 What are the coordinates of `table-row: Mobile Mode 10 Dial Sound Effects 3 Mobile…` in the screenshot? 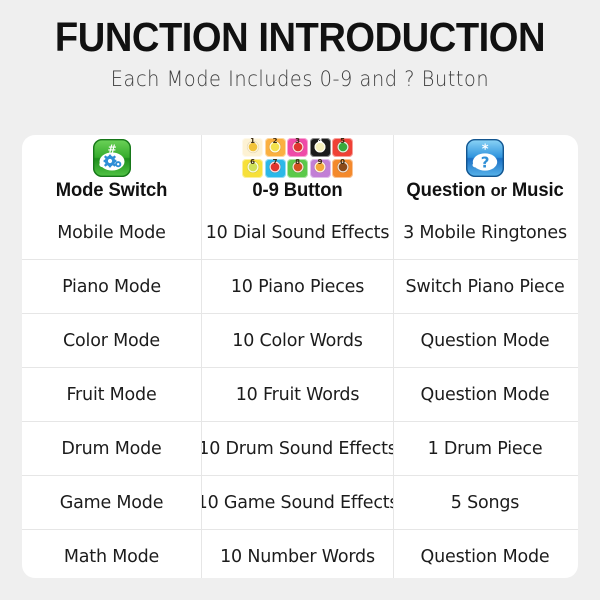 It's located at (300, 232).